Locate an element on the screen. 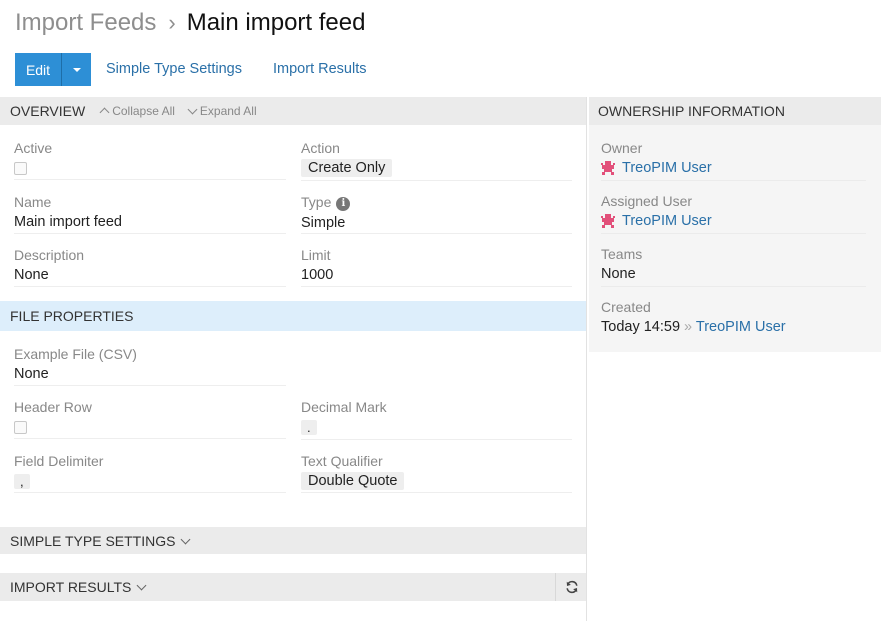 The width and height of the screenshot is (881, 621). name-value: Main import feed is located at coordinates (68, 222).